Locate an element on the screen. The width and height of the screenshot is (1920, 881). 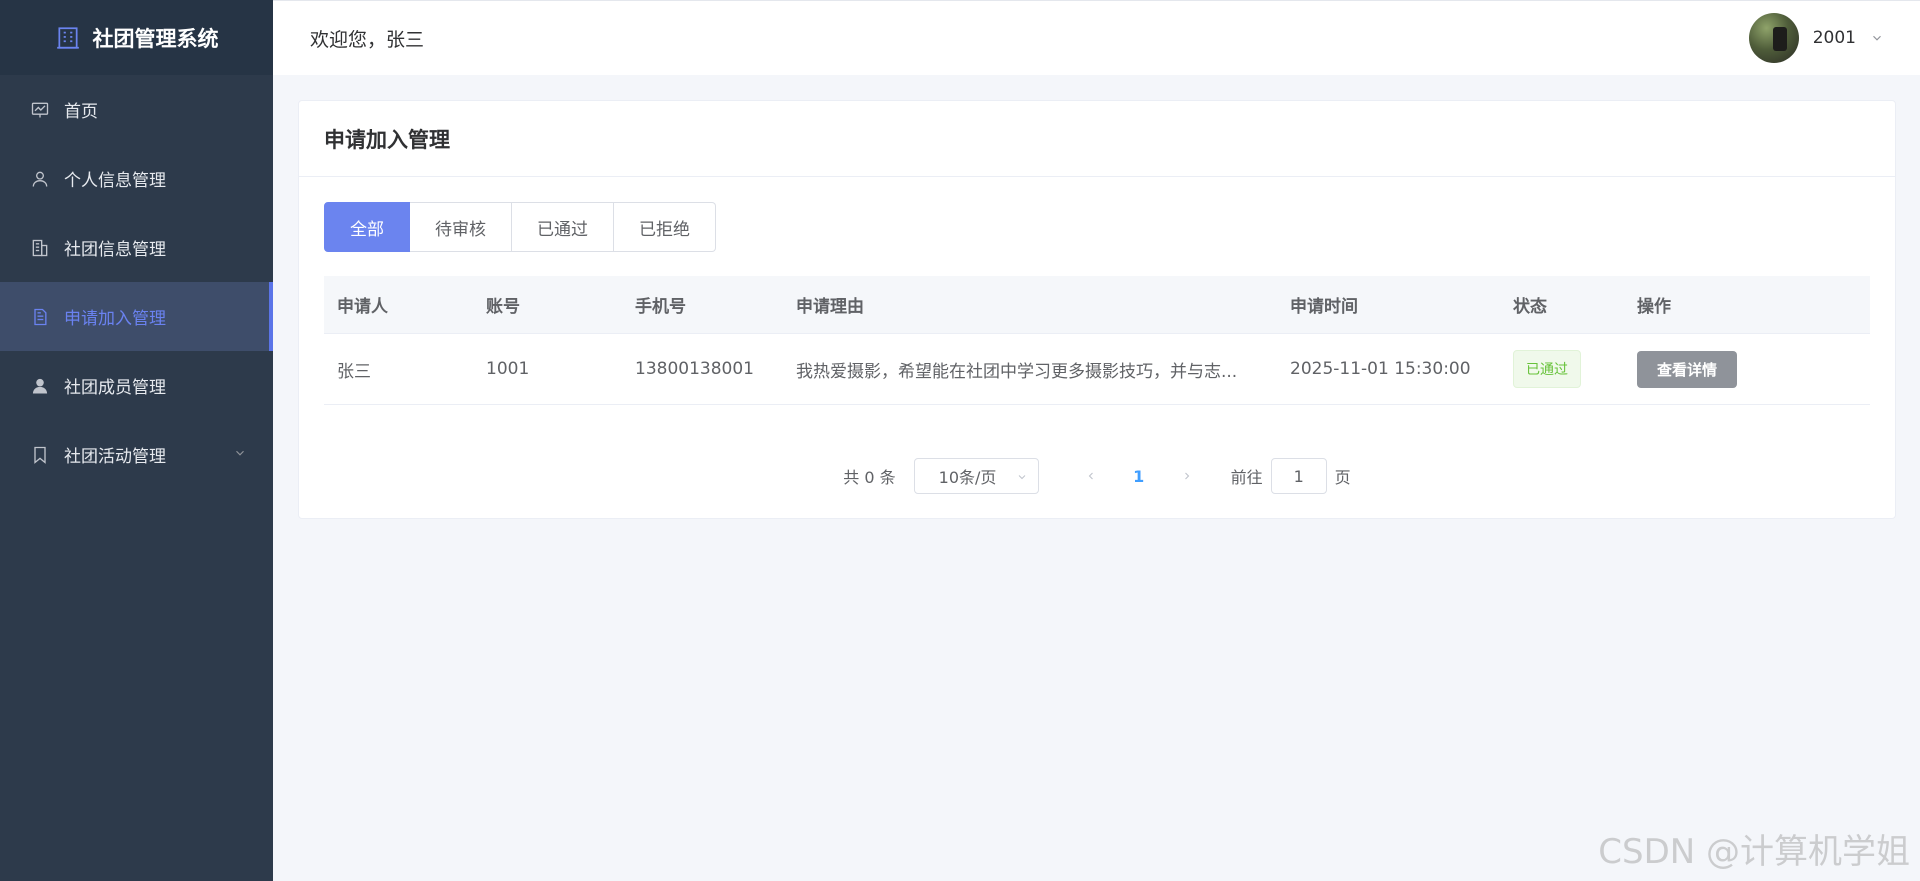
column-header-applicant: 申请人 is located at coordinates (362, 307).